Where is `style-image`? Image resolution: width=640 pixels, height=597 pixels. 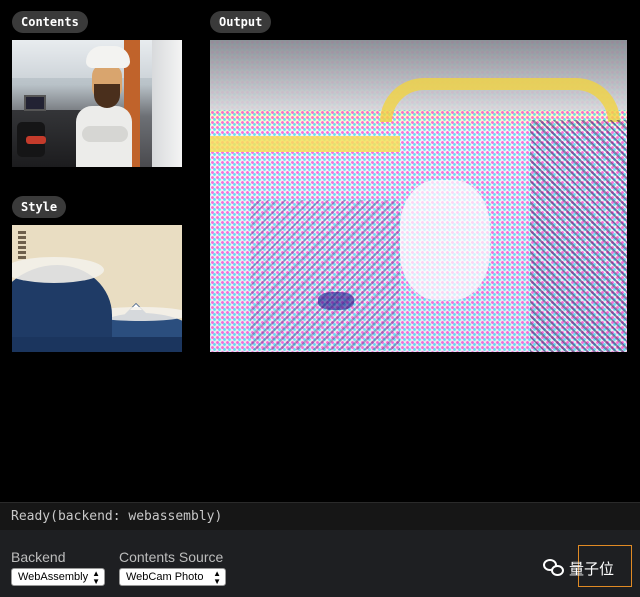 style-image is located at coordinates (97, 288).